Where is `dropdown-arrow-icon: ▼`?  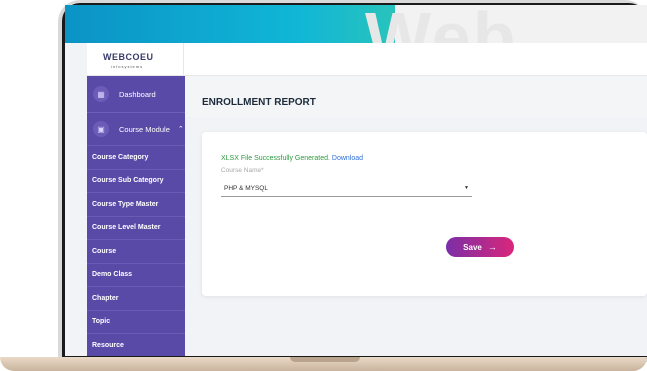 dropdown-arrow-icon: ▼ is located at coordinates (466, 188).